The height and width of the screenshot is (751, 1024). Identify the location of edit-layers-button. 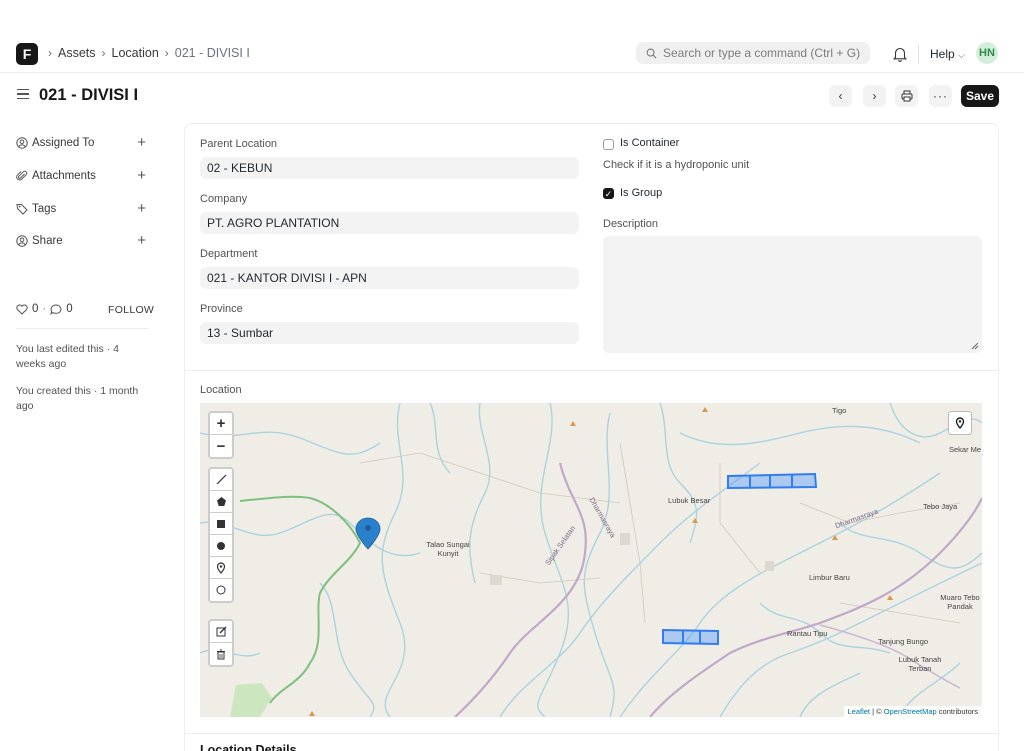
(221, 632).